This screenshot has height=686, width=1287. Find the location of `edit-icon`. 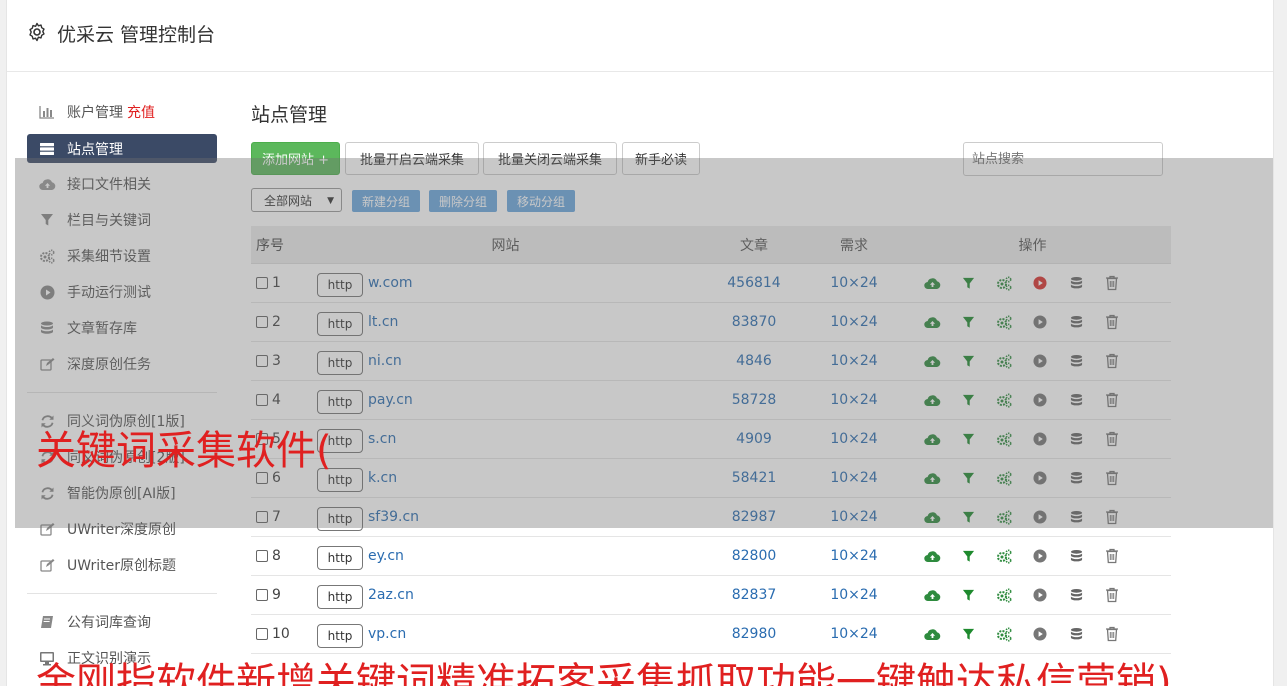

edit-icon is located at coordinates (47, 565).